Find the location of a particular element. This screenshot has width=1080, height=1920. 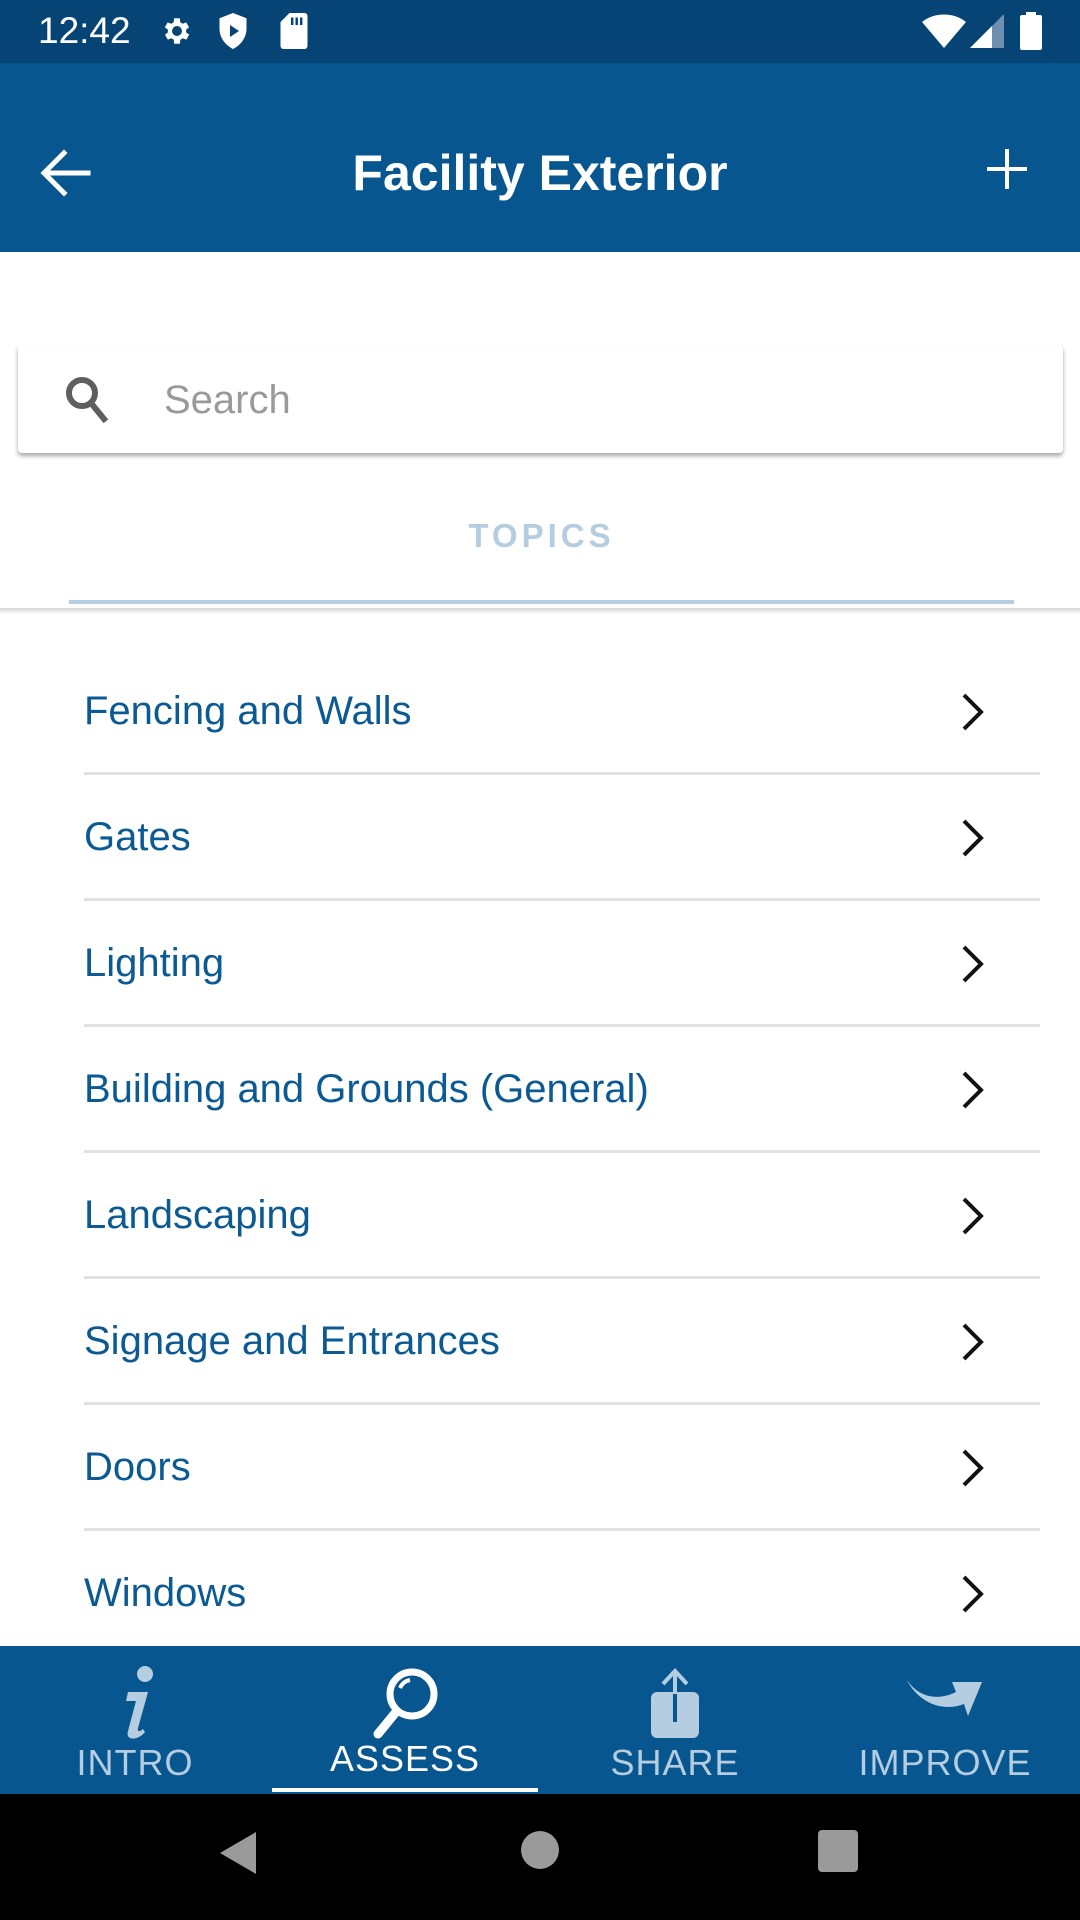

share-upload-icon is located at coordinates (675, 1703).